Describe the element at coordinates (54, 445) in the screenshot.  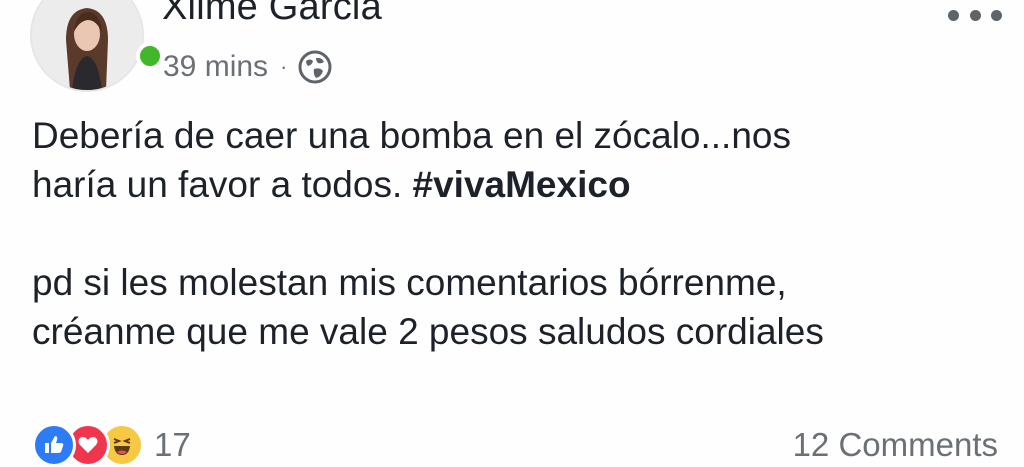
I see `like-icon` at that location.